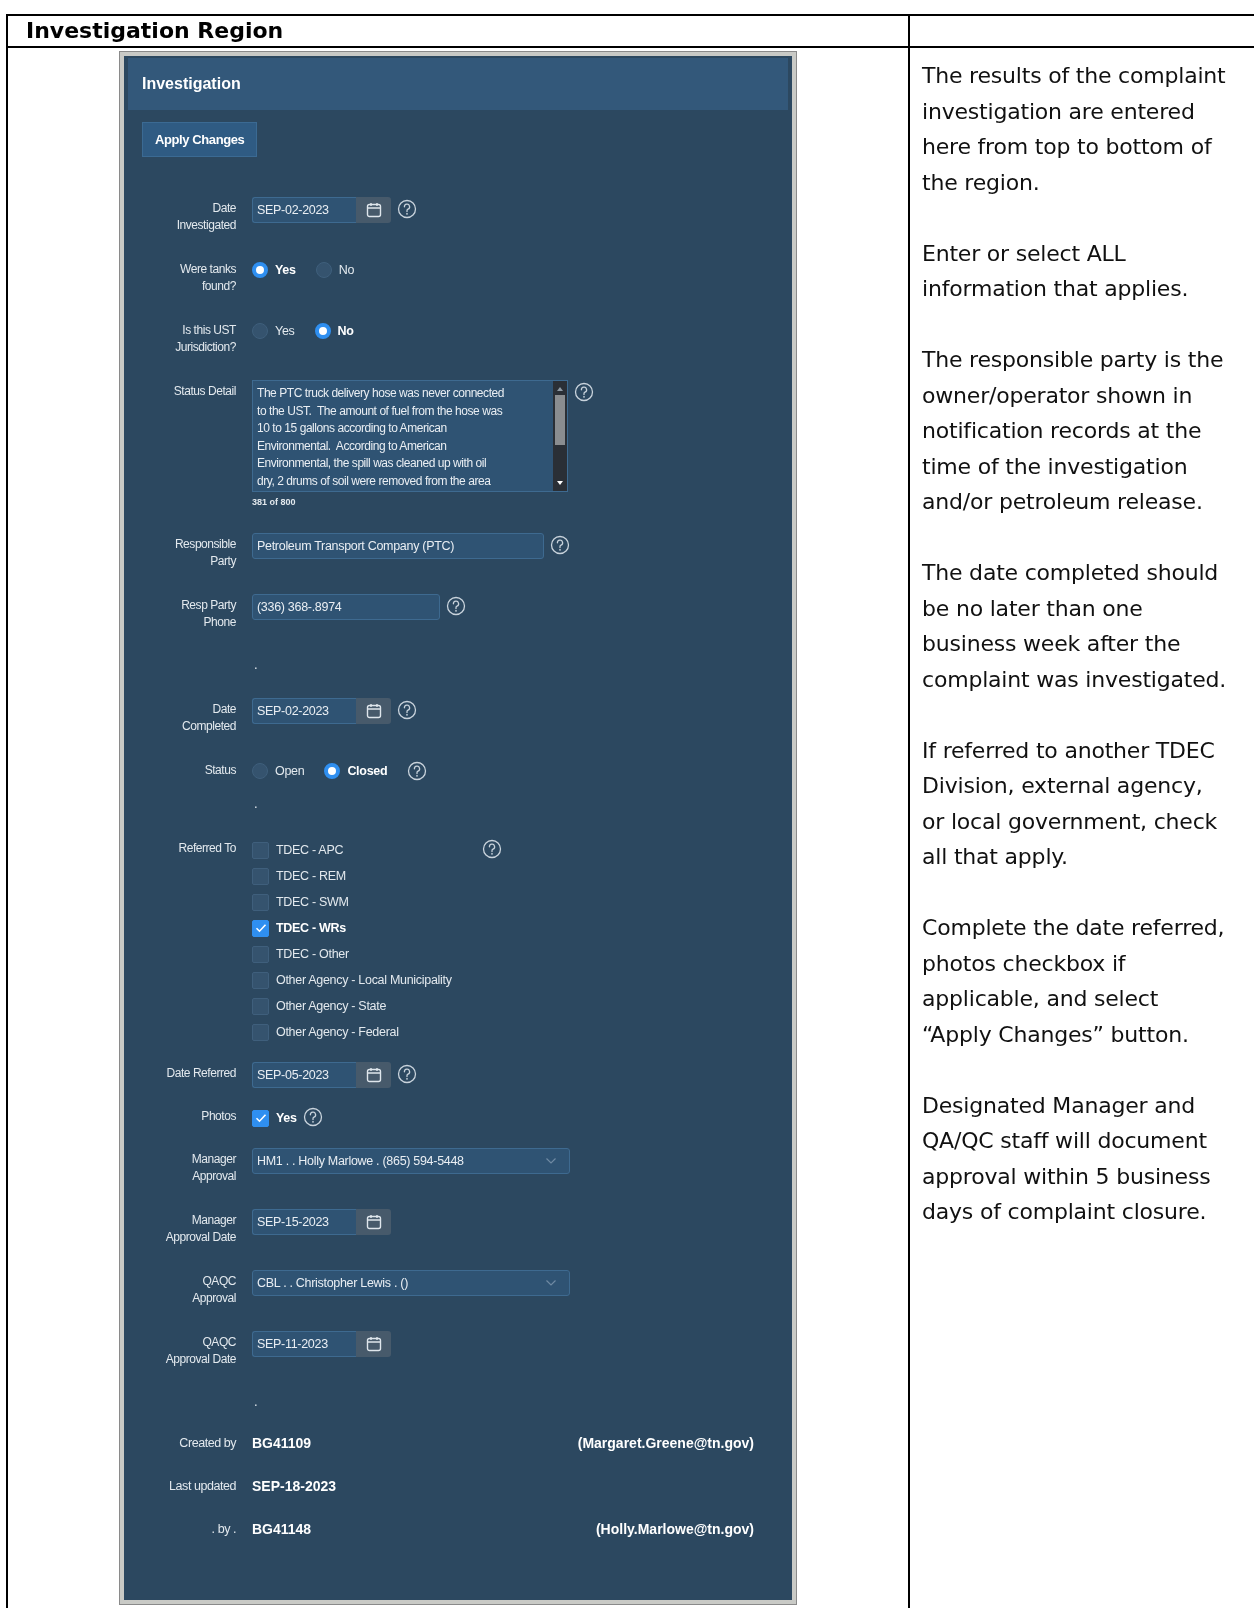  I want to click on email-text: (Margaret.Greene@tn.gov), so click(665, 1443).